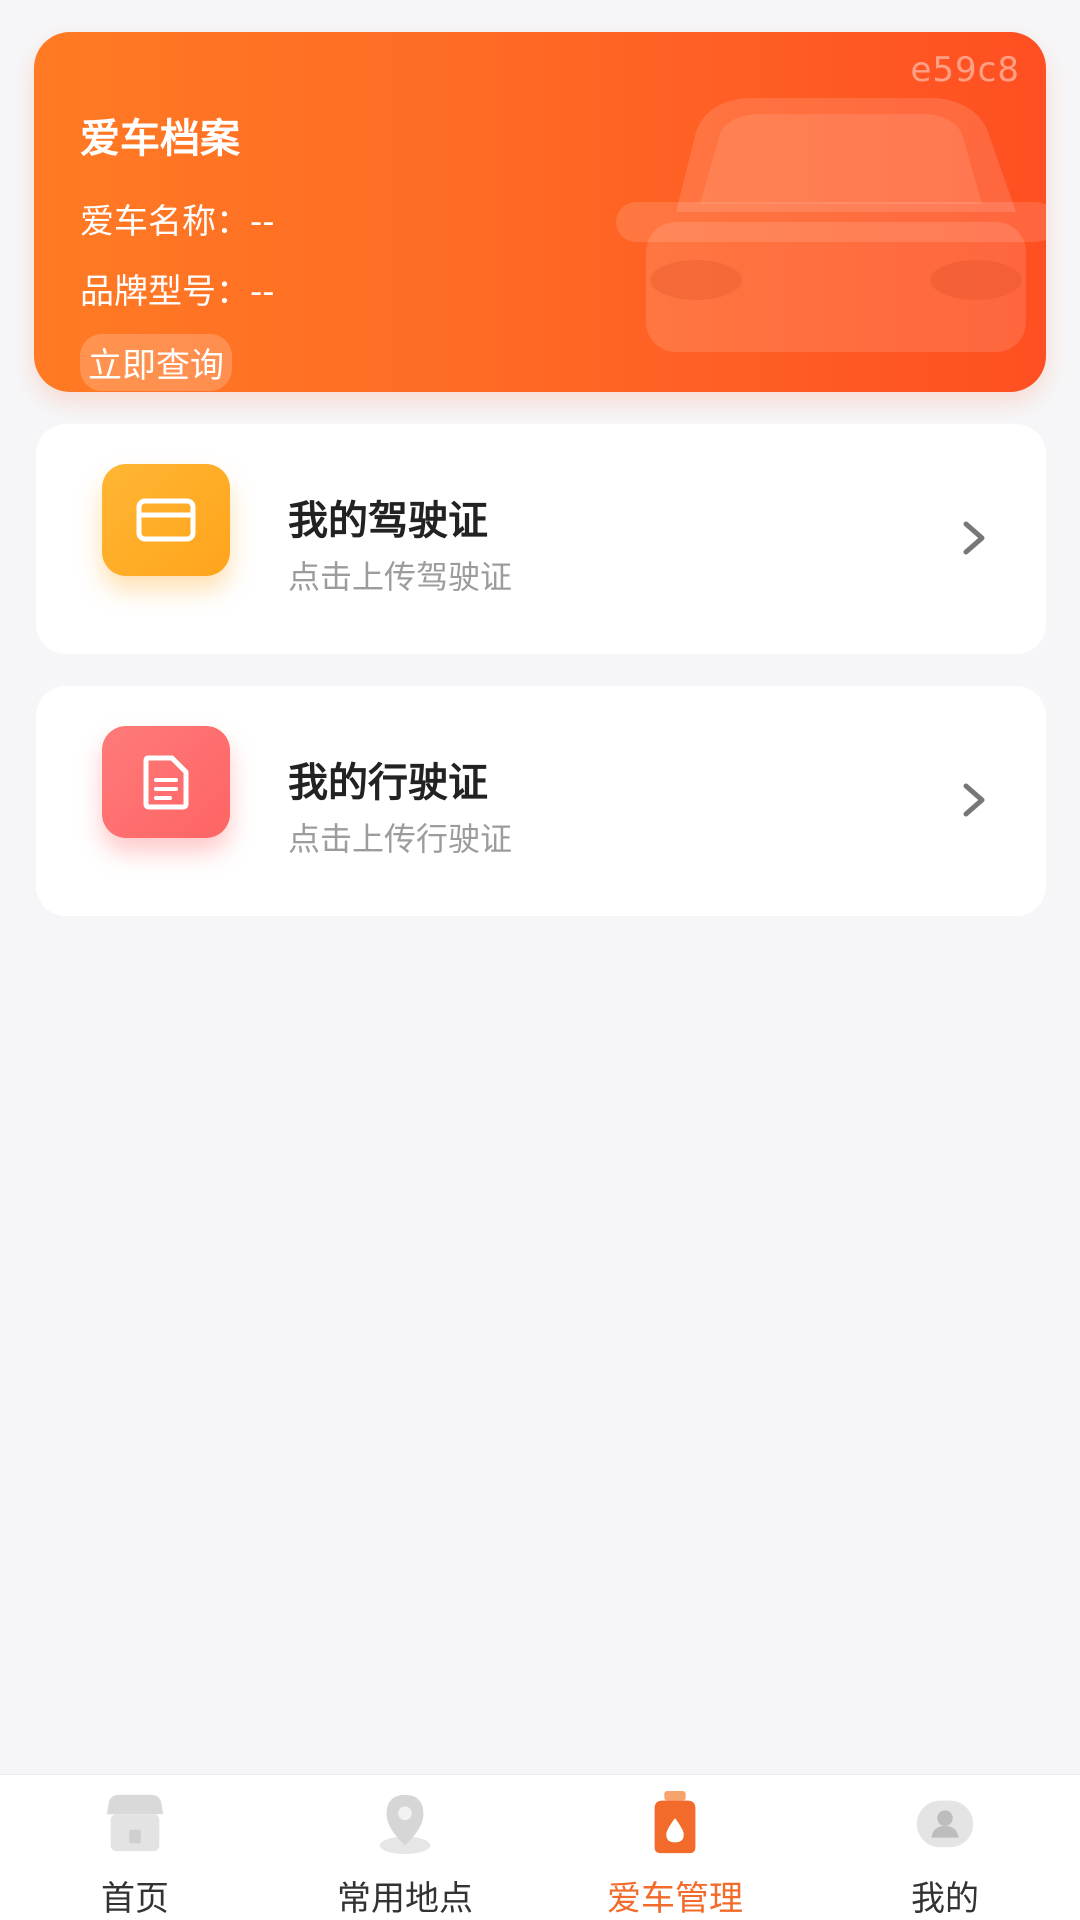 The image size is (1080, 1920). I want to click on tab-mine-label: 我的, so click(945, 1899).